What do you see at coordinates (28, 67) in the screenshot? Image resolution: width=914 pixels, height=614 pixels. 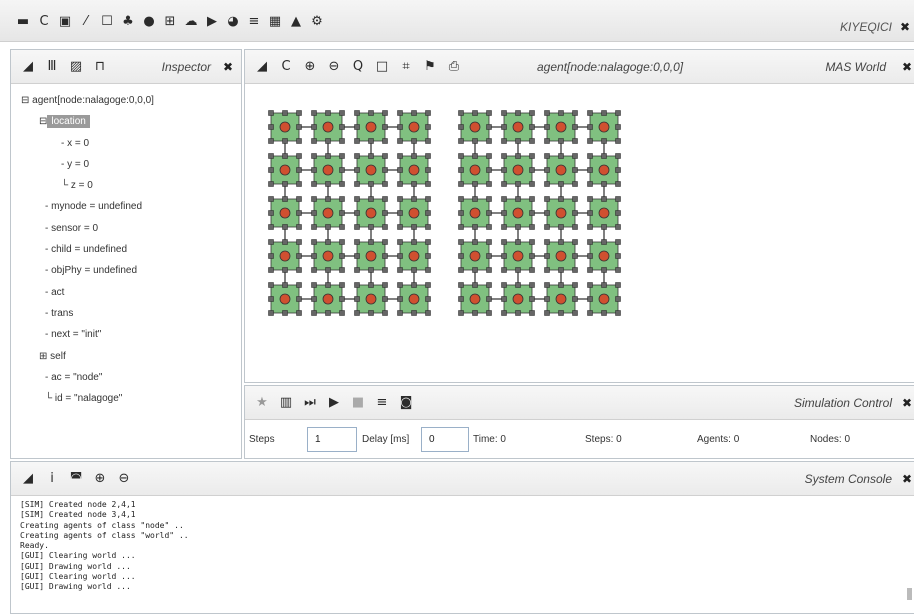 I see `eraser-icon: ◢` at bounding box center [28, 67].